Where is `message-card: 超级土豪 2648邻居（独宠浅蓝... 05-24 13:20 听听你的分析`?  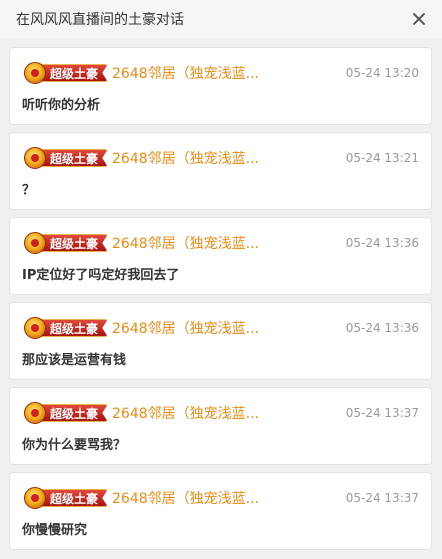 message-card: 超级土豪 2648邻居（独宠浅蓝... 05-24 13:20 听听你的分析 is located at coordinates (220, 86).